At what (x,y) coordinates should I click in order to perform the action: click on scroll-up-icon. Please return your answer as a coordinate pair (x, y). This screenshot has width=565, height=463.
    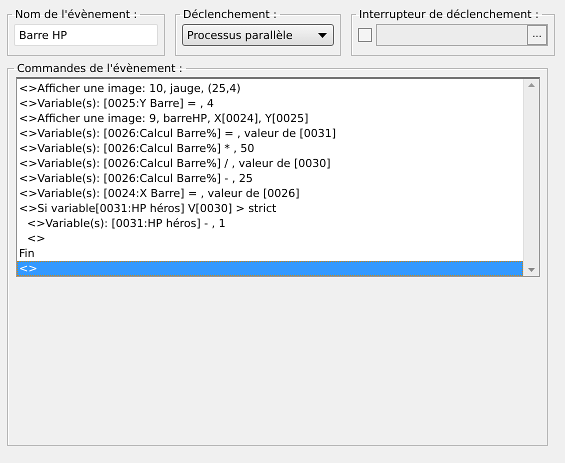
    Looking at the image, I should click on (531, 85).